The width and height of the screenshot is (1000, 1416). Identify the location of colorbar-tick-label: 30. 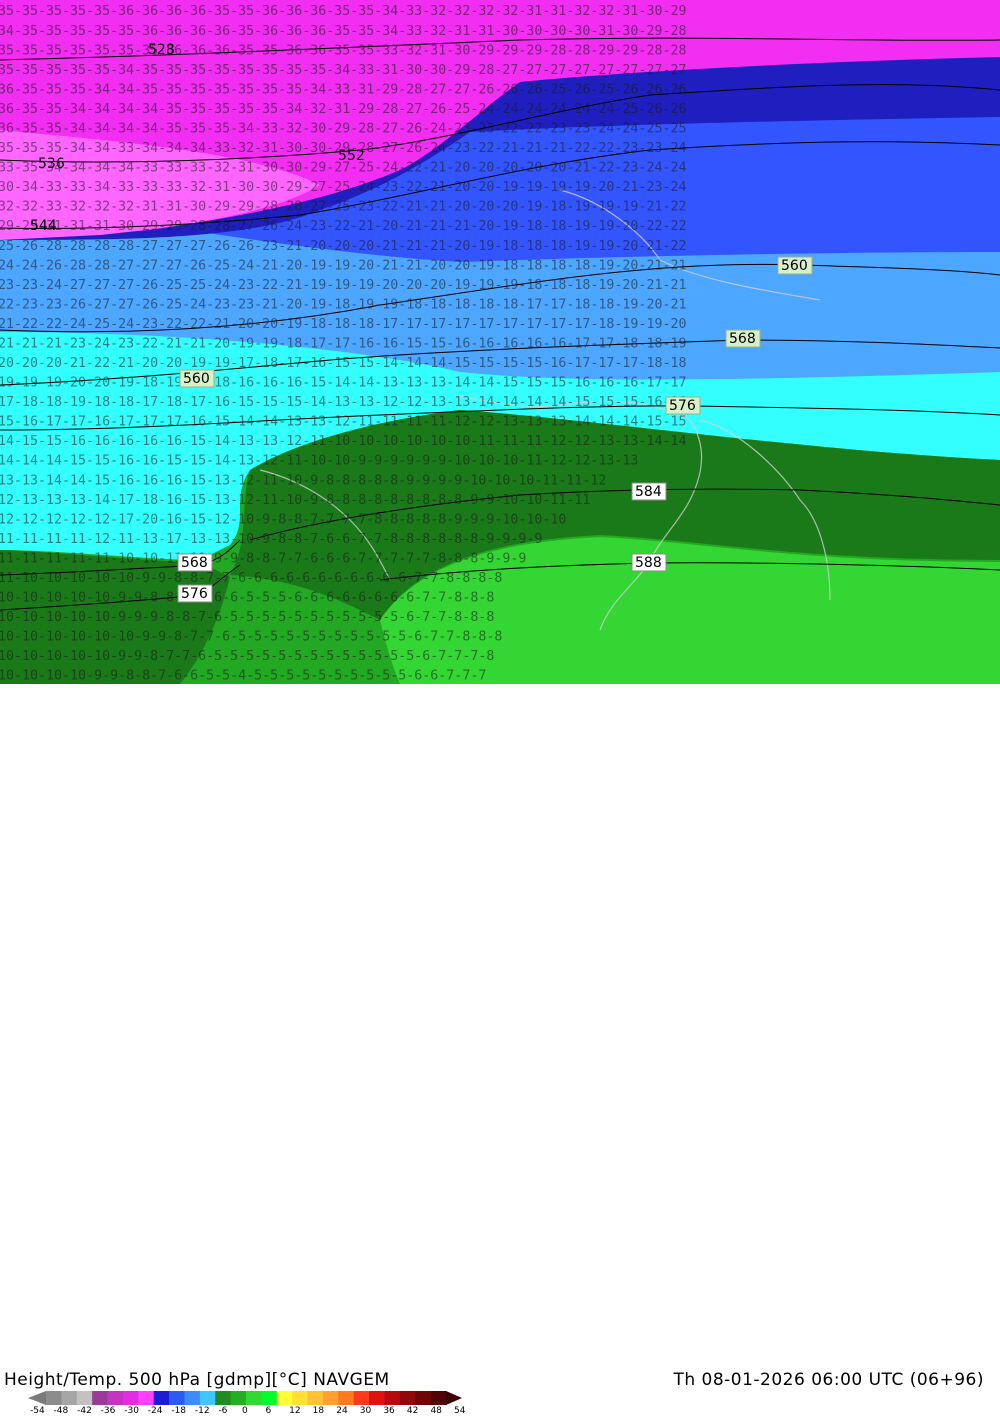
(365, 1411).